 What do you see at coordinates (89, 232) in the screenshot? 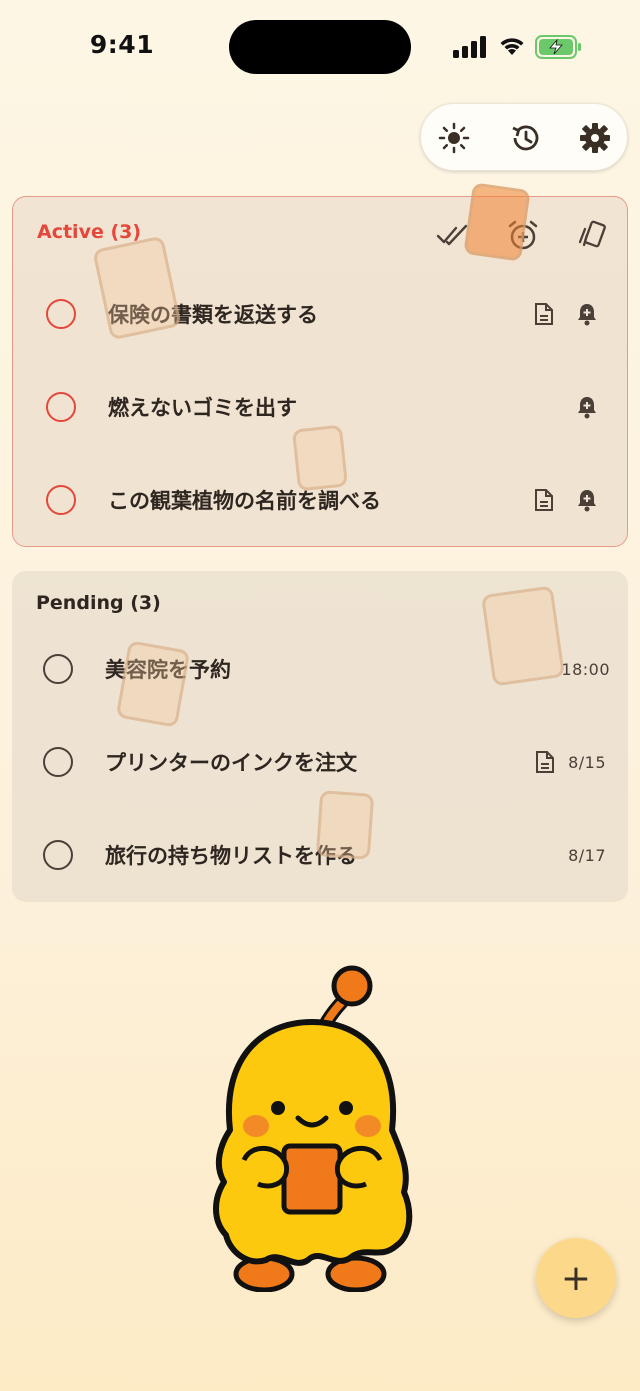
I see `active-section-title: Active (3)` at bounding box center [89, 232].